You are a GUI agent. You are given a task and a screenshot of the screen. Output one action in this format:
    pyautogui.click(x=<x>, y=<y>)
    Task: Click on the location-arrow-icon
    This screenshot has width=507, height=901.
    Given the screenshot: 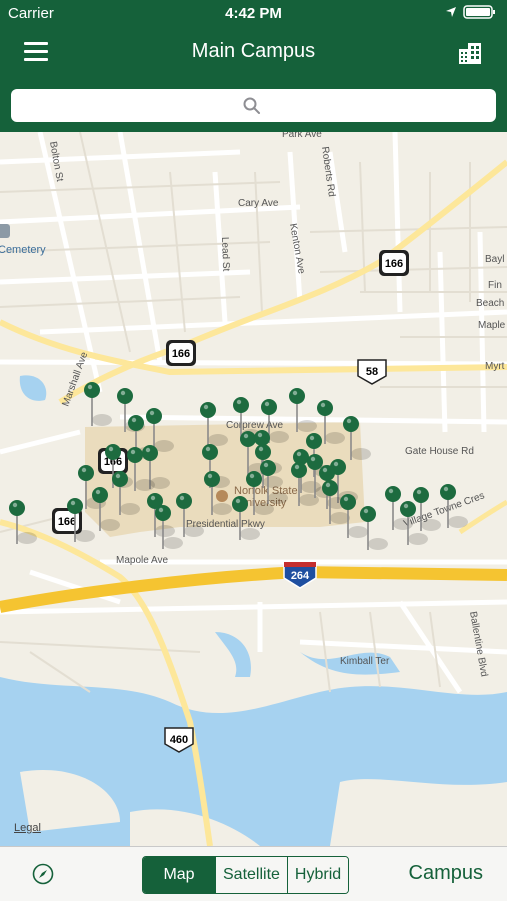 What is the action you would take?
    pyautogui.click(x=451, y=12)
    